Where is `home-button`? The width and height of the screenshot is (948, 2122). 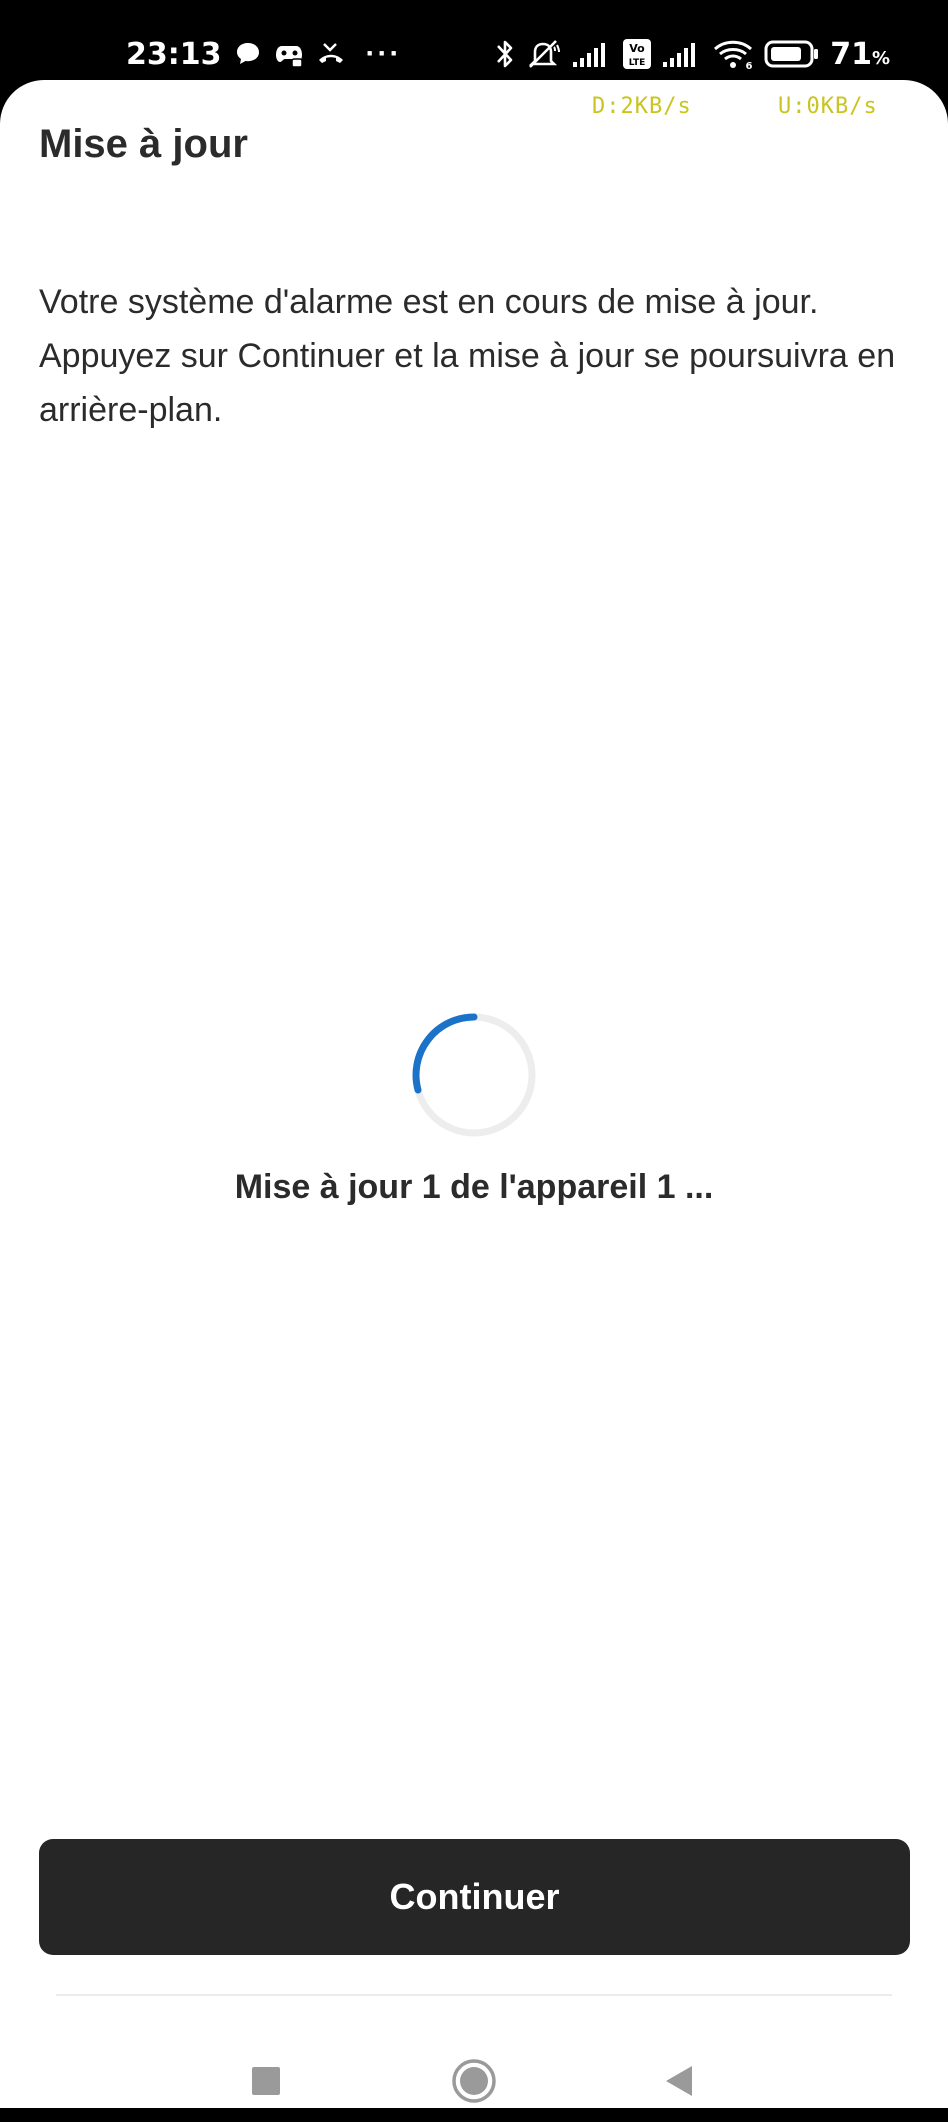 home-button is located at coordinates (474, 2081).